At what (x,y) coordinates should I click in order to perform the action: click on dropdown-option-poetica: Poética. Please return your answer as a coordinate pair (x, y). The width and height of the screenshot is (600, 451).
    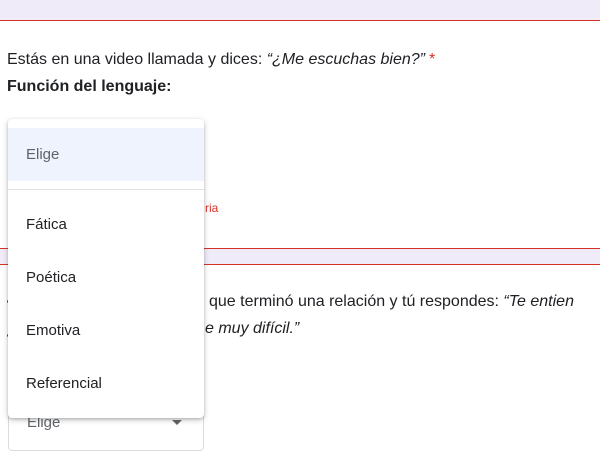
    Looking at the image, I should click on (106, 277).